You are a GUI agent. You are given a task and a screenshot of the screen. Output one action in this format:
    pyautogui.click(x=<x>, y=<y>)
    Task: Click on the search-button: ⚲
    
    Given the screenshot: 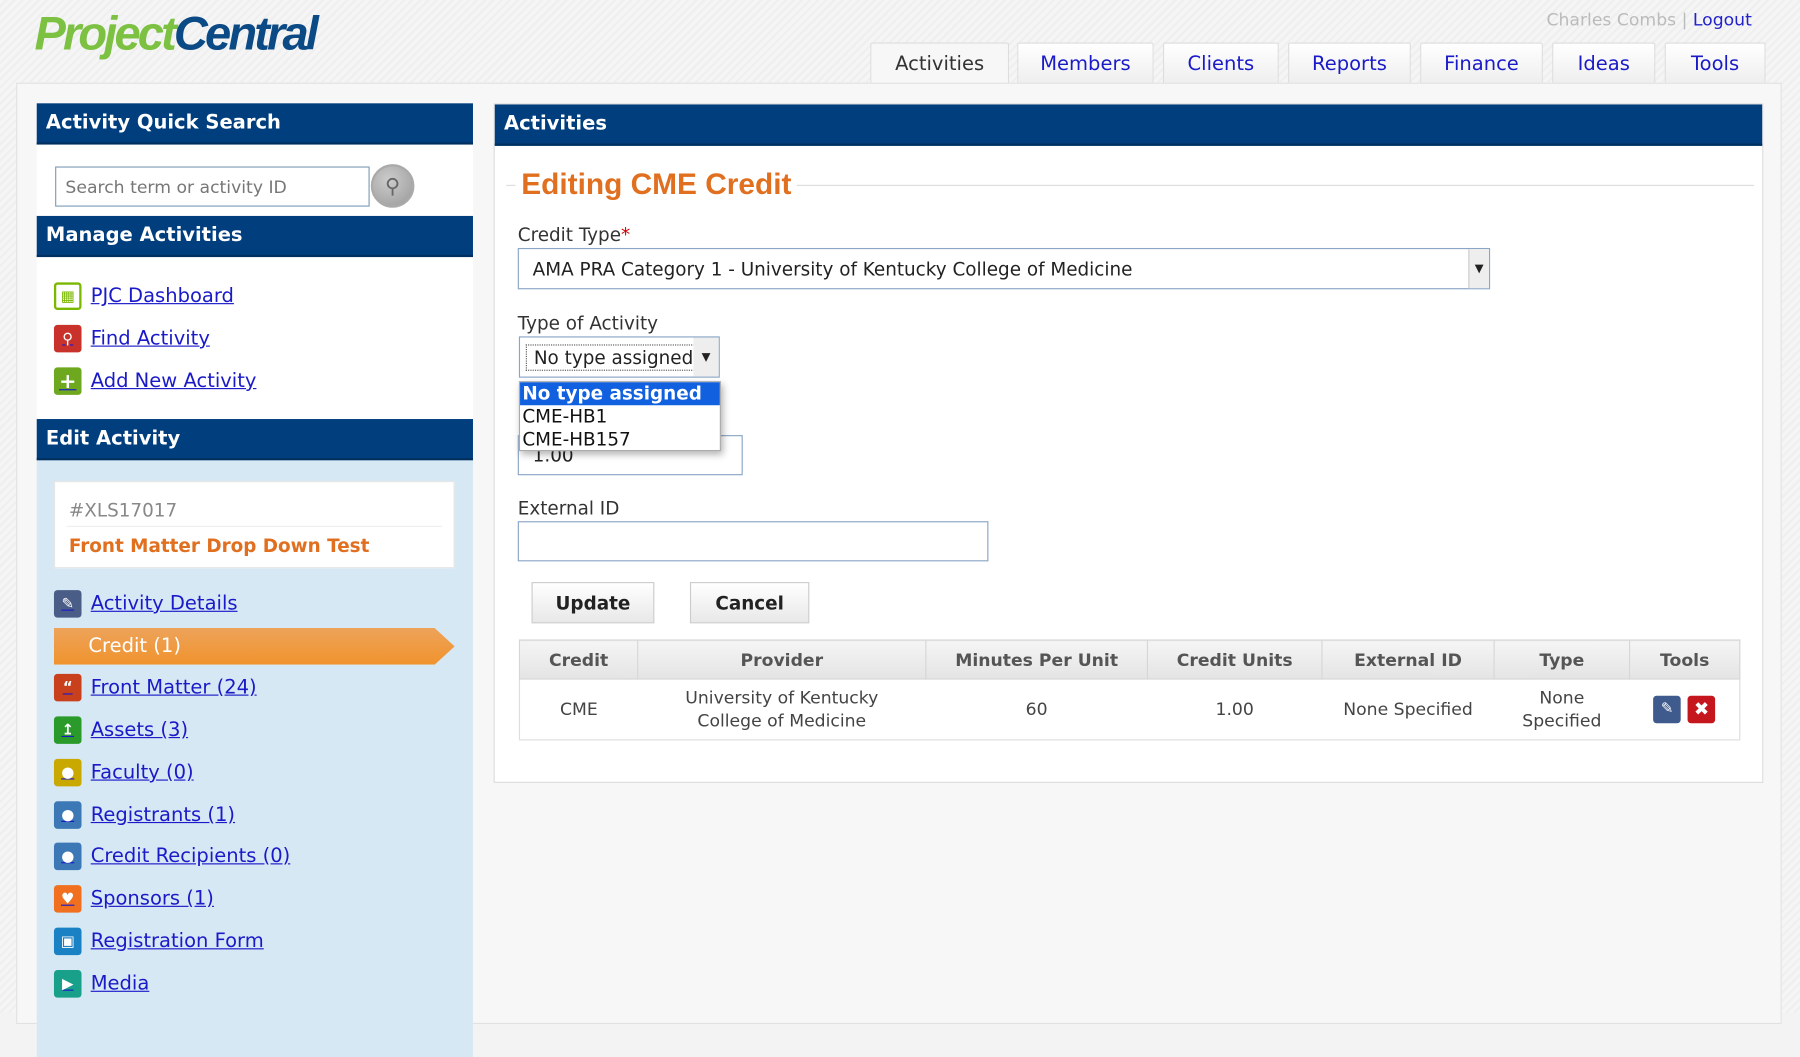 What is the action you would take?
    pyautogui.click(x=392, y=186)
    